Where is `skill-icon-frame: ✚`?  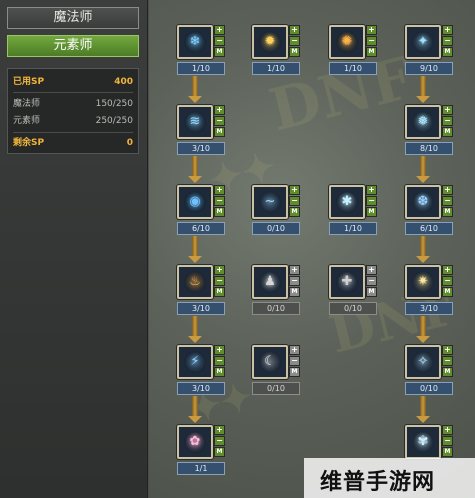
skill-icon-frame: ✚ is located at coordinates (347, 282).